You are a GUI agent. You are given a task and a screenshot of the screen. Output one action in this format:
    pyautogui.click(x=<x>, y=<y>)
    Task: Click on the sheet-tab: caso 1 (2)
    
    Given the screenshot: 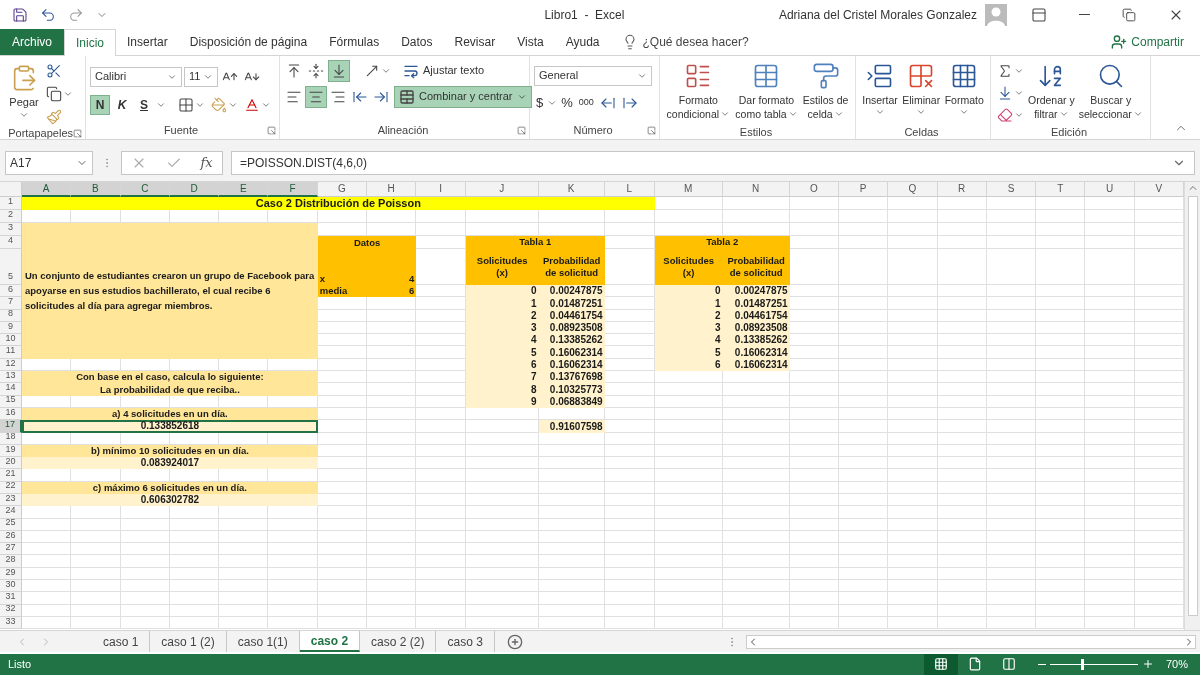 What is the action you would take?
    pyautogui.click(x=188, y=641)
    